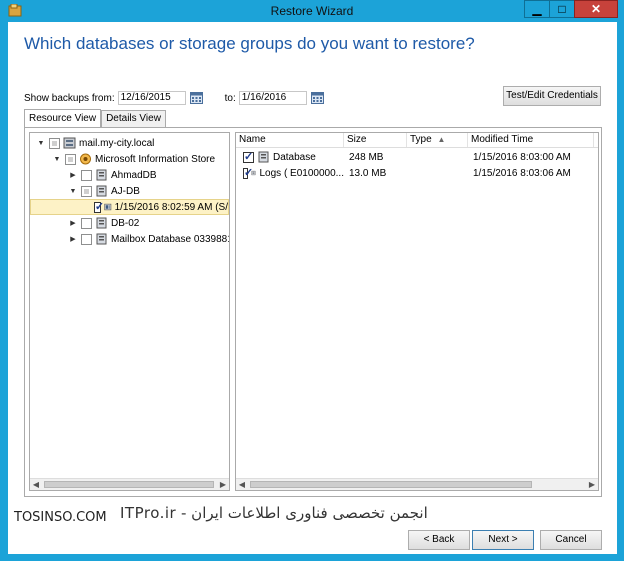  What do you see at coordinates (125, 191) in the screenshot?
I see `tree-node-label: AJ-DB` at bounding box center [125, 191].